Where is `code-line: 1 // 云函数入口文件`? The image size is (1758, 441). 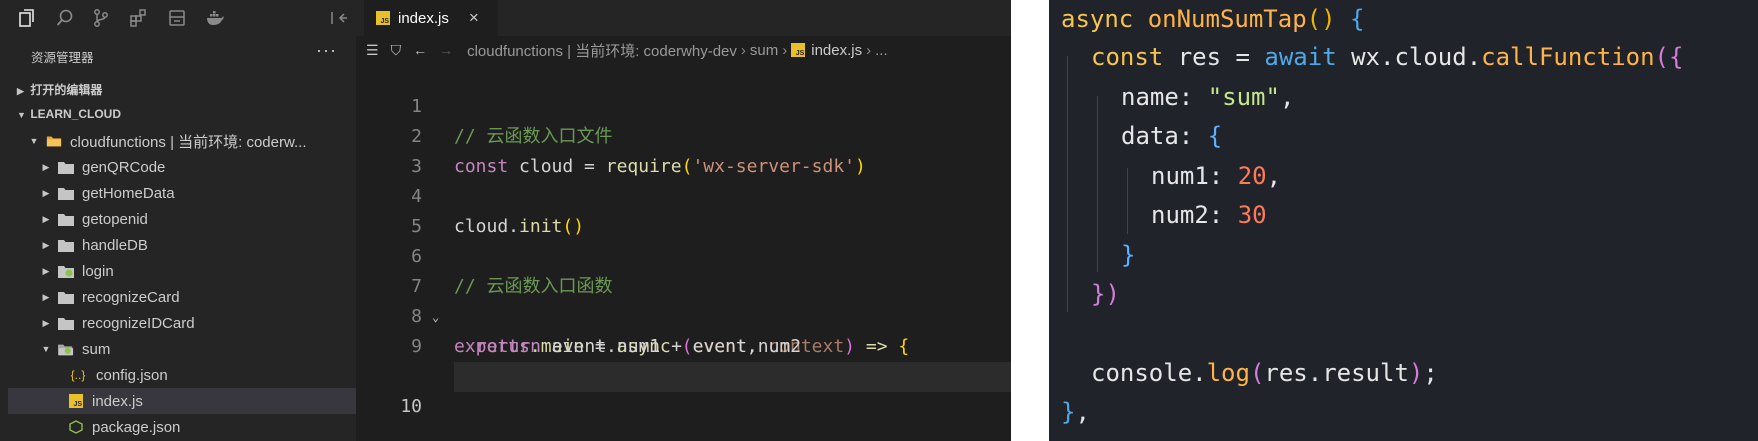 code-line: 1 // 云函数入口文件 is located at coordinates (683, 104).